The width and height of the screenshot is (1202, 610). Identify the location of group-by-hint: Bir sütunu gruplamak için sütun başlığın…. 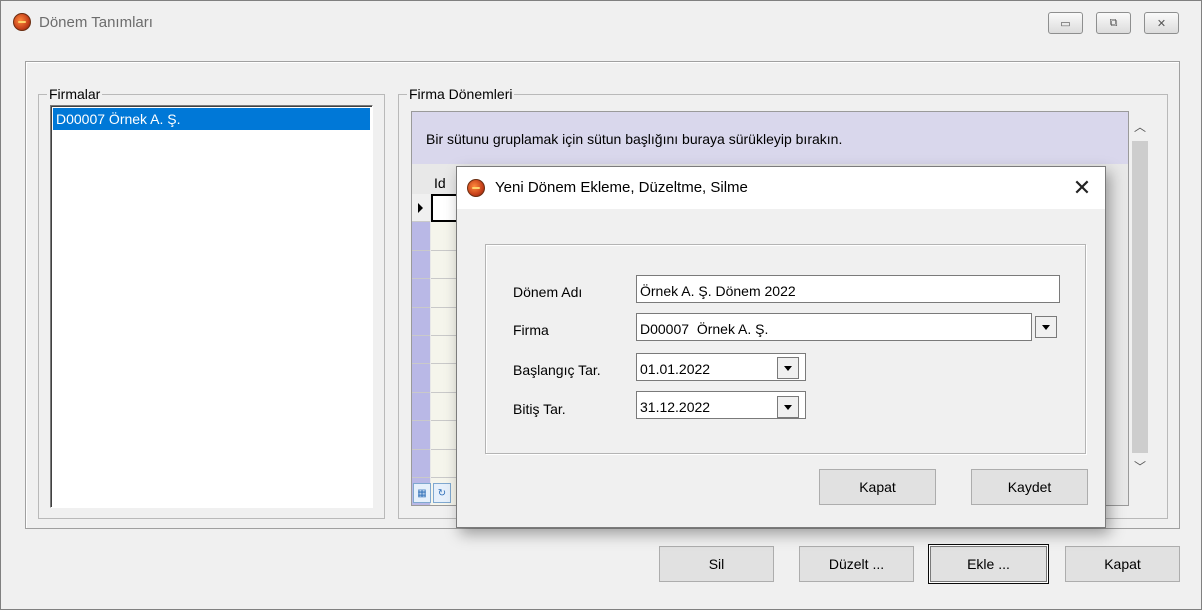
(634, 139).